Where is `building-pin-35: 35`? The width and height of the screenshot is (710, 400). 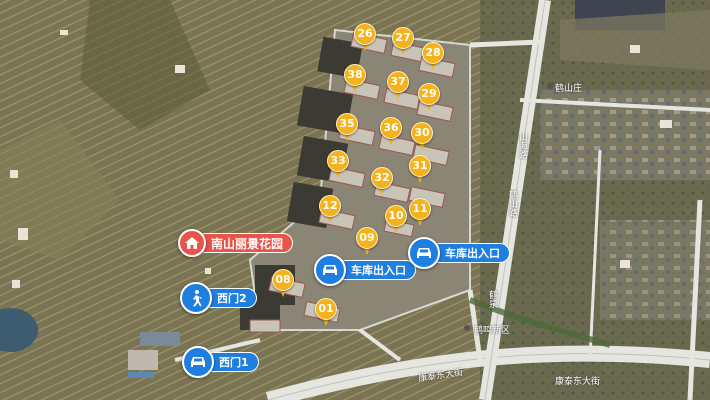 building-pin-35: 35 is located at coordinates (347, 128).